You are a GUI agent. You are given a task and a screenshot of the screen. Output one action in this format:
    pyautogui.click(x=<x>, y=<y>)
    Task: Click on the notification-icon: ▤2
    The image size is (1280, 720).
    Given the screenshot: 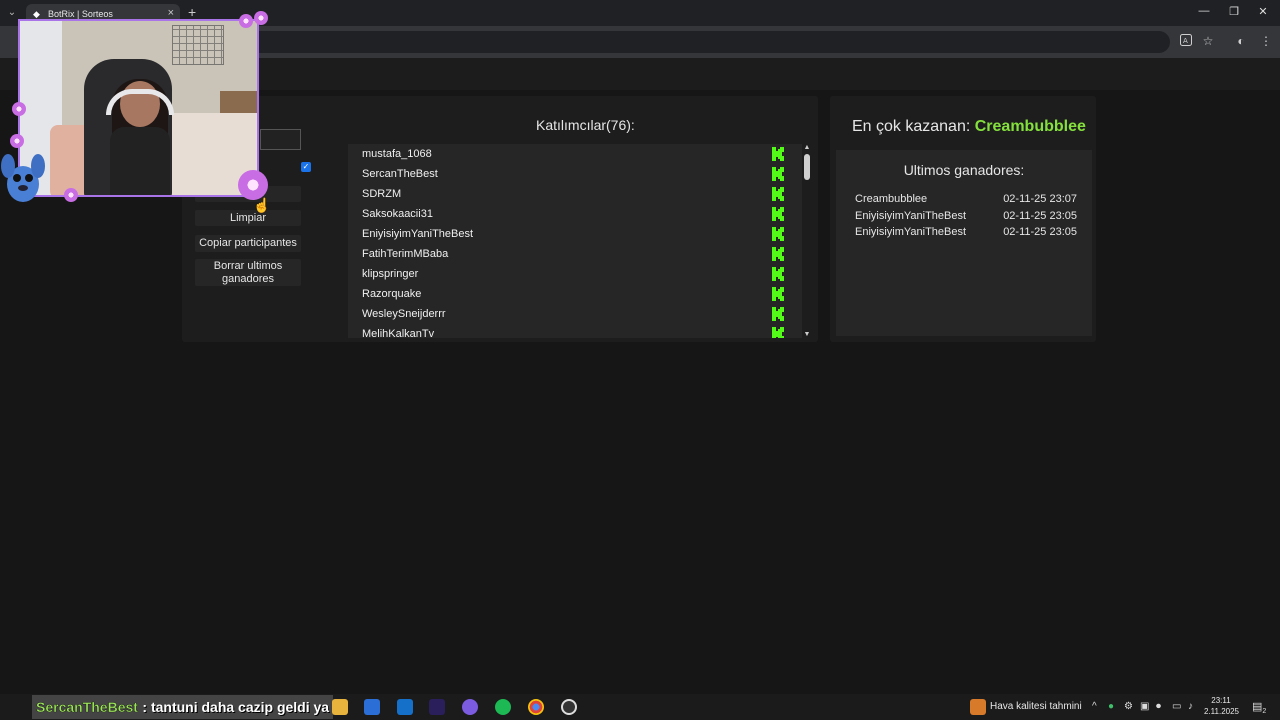 What is the action you would take?
    pyautogui.click(x=1259, y=707)
    